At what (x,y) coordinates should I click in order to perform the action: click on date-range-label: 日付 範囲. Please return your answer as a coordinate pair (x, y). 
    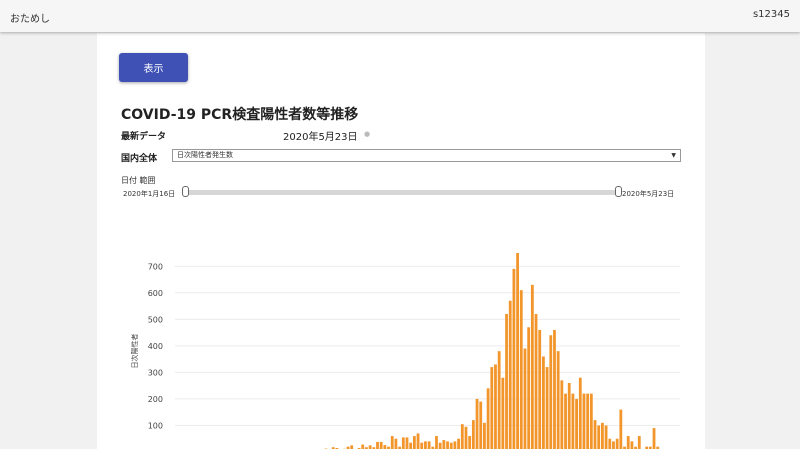
    Looking at the image, I should click on (138, 180).